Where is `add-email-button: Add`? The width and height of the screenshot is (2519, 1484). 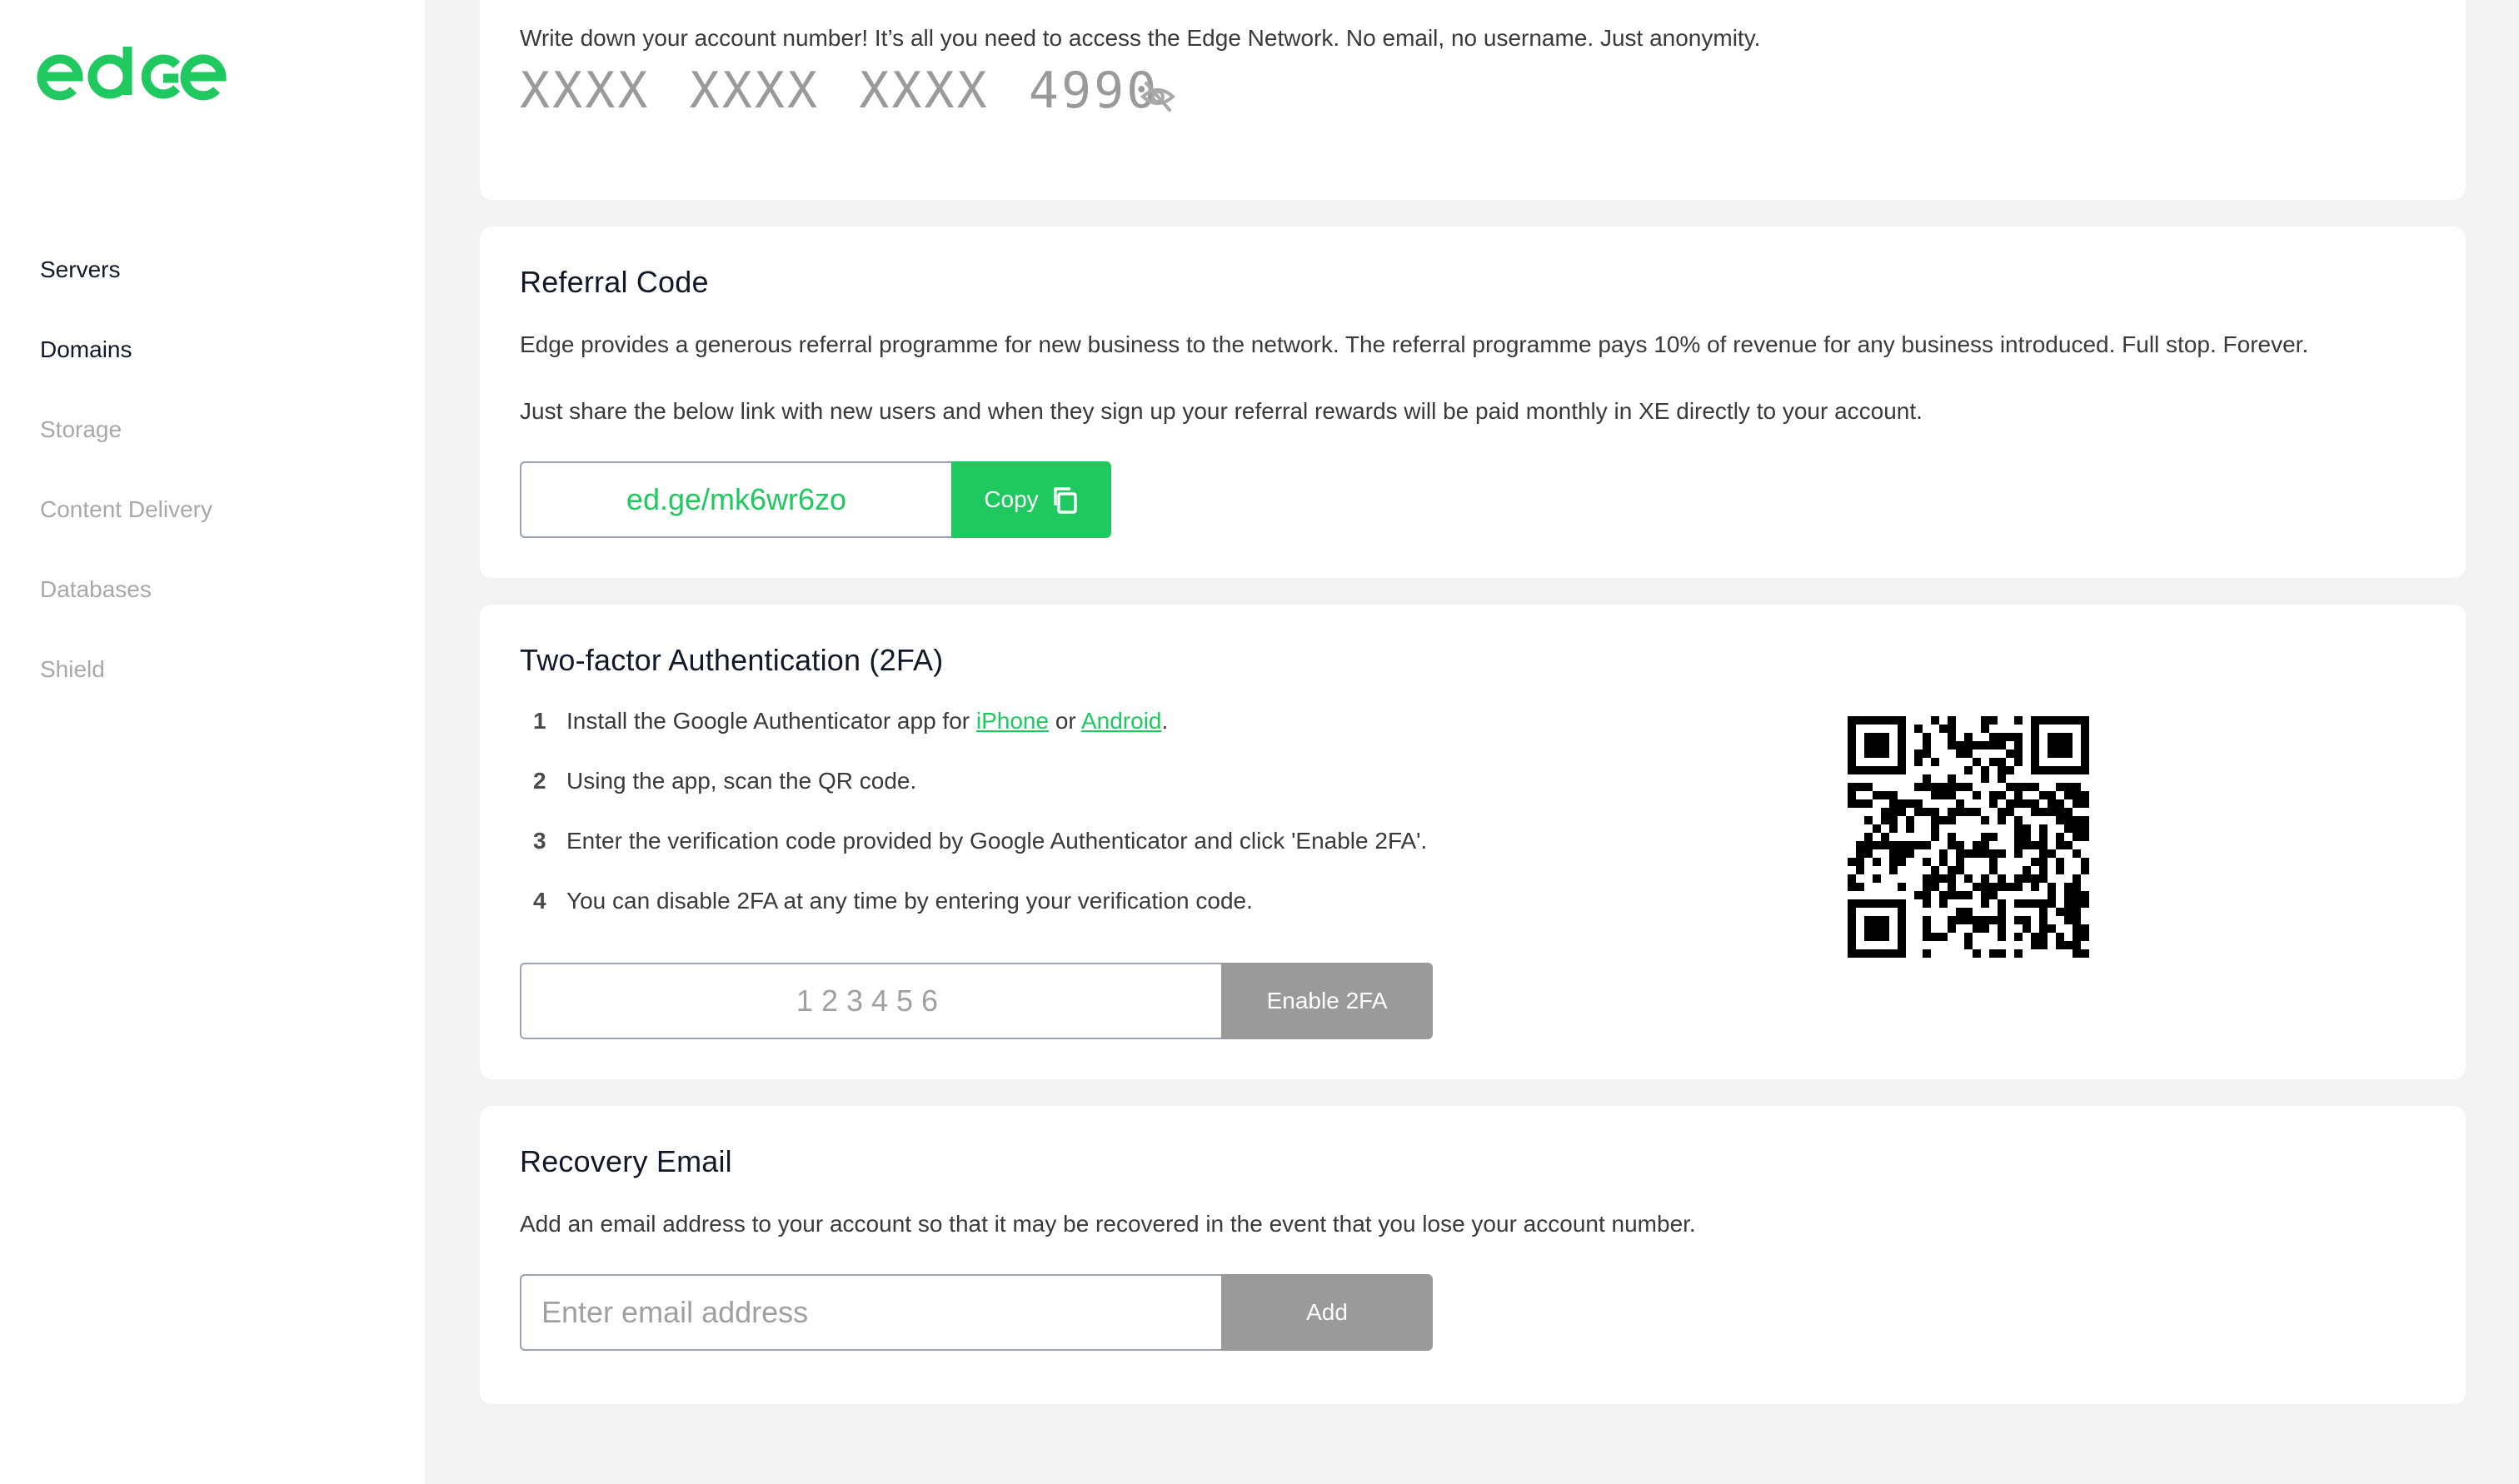 add-email-button: Add is located at coordinates (1327, 1312).